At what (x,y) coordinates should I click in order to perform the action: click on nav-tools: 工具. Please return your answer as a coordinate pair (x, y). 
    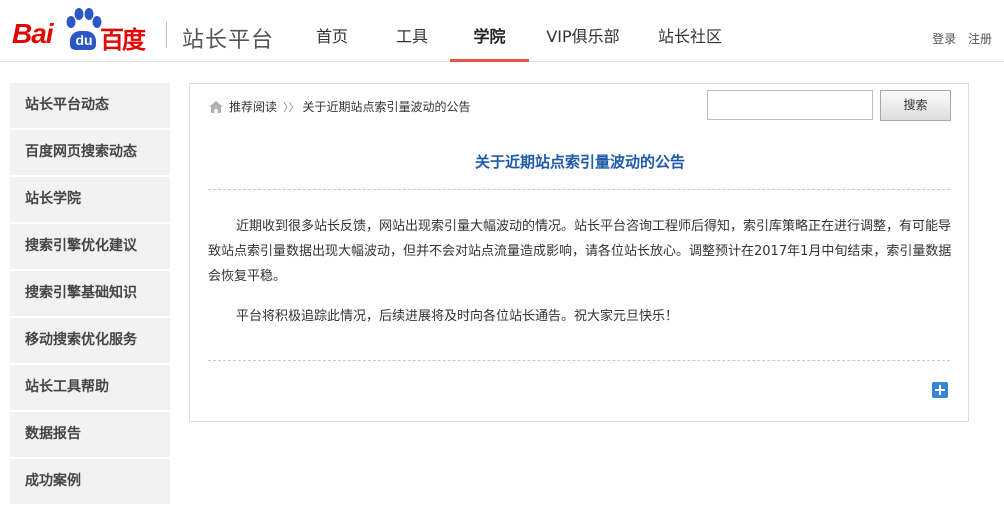
    Looking at the image, I should click on (412, 31).